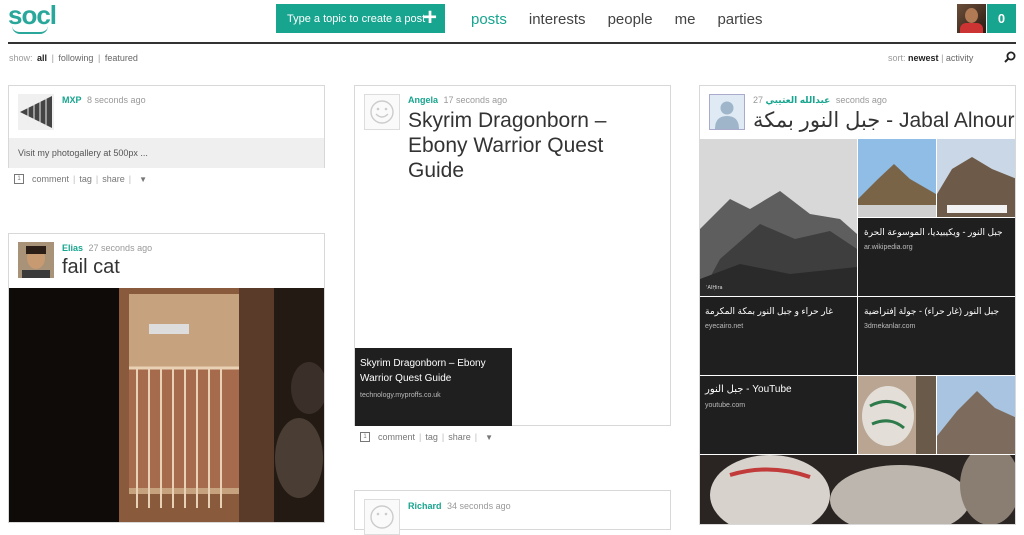 Image resolution: width=1024 pixels, height=535 pixels. What do you see at coordinates (748, 389) in the screenshot?
I see `link-tile-title: جبل النور - YouTube` at bounding box center [748, 389].